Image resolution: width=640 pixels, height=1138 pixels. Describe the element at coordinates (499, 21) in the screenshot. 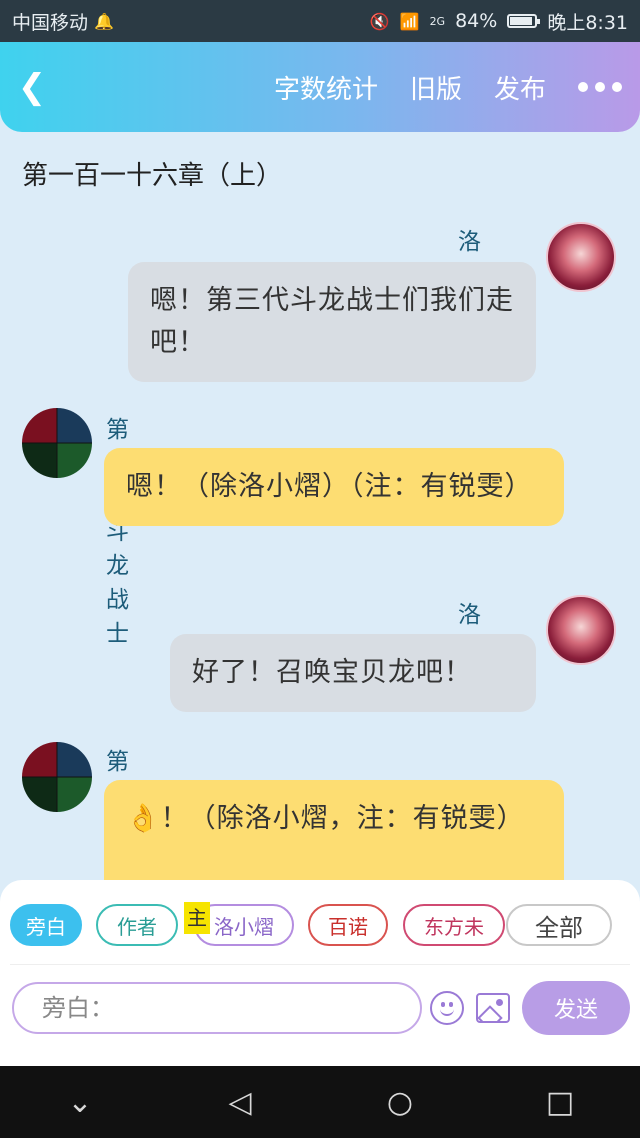

I see `status-right: 🔇 📶 2G 84% 晚上8:31` at that location.